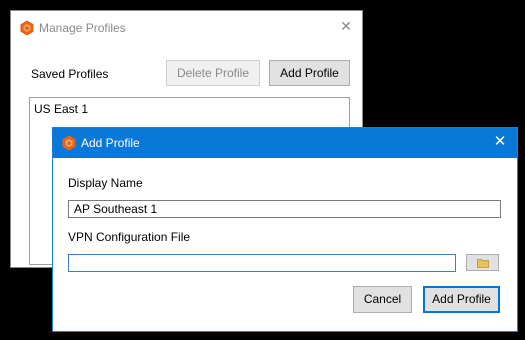 Image resolution: width=525 pixels, height=340 pixels. What do you see at coordinates (285, 143) in the screenshot?
I see `add-profile-titlebar: Add Profile ✕` at bounding box center [285, 143].